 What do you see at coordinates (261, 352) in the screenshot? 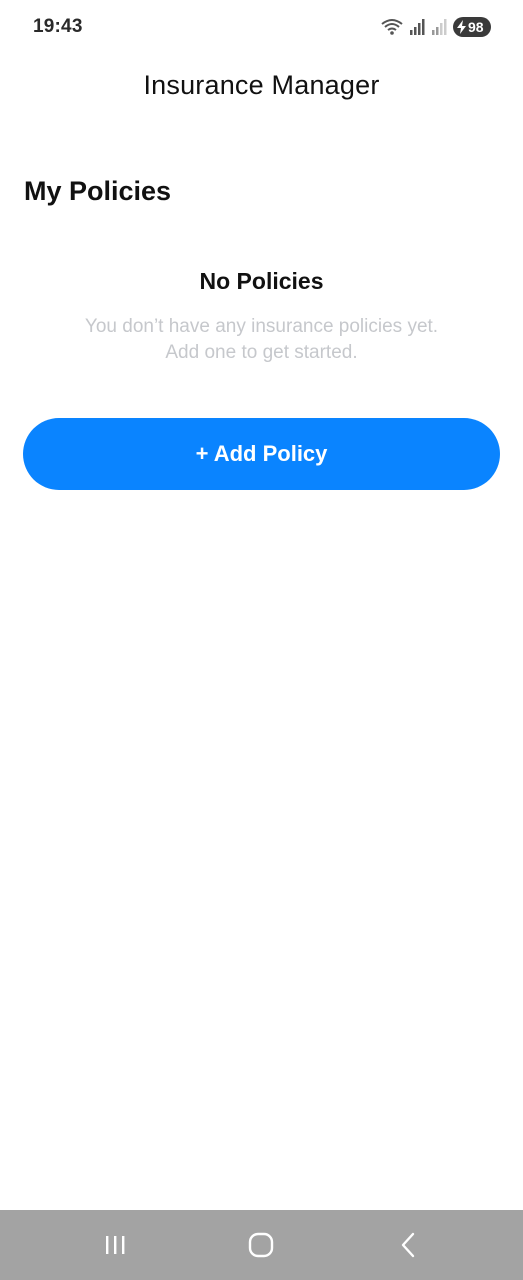
I see `empty-state-line-2: Add one to get started.` at bounding box center [261, 352].